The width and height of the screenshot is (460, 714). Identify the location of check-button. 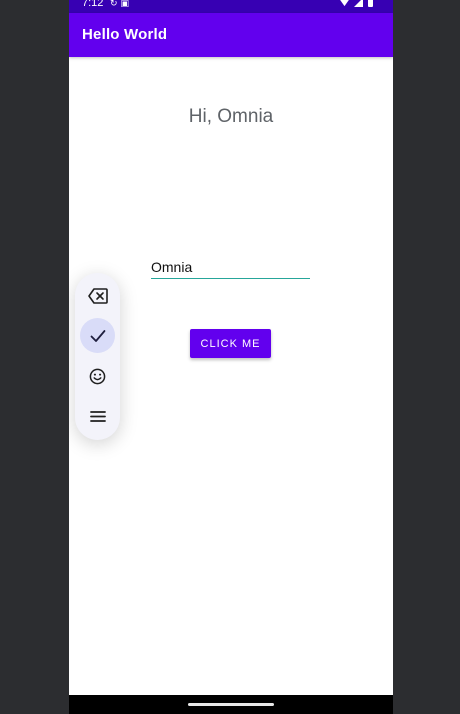
(97, 335).